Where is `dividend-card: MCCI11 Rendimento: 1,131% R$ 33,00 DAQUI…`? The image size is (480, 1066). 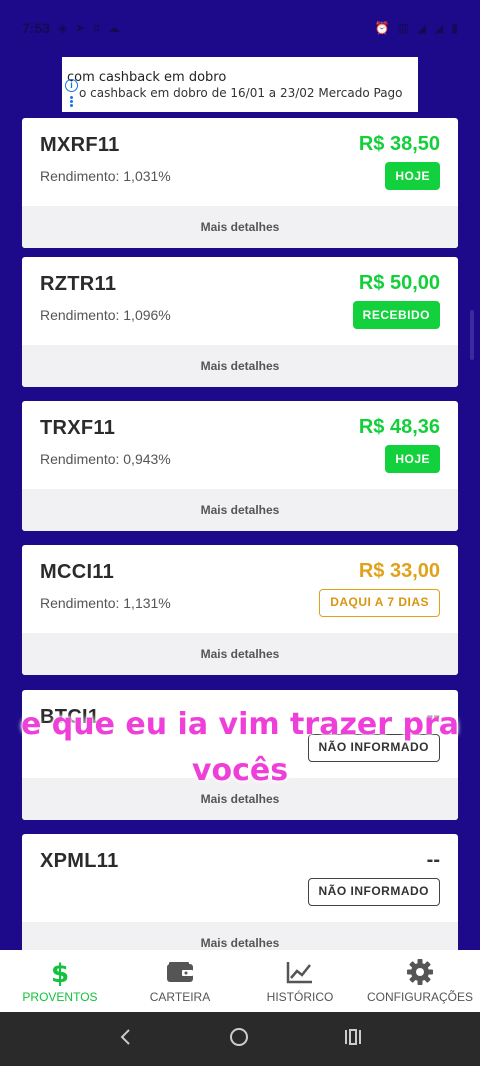 dividend-card: MCCI11 Rendimento: 1,131% R$ 33,00 DAQUI… is located at coordinates (240, 610).